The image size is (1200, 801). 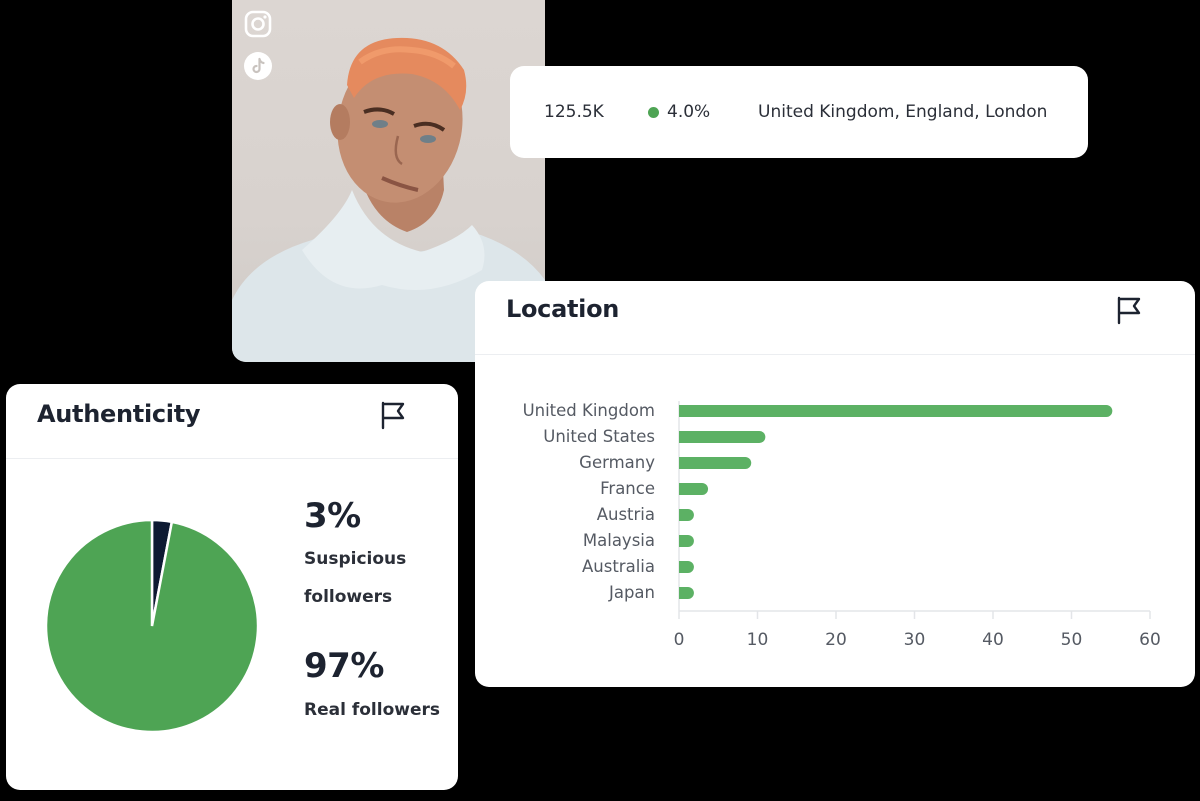 What do you see at coordinates (574, 112) in the screenshot?
I see `followers-count: 125.5K` at bounding box center [574, 112].